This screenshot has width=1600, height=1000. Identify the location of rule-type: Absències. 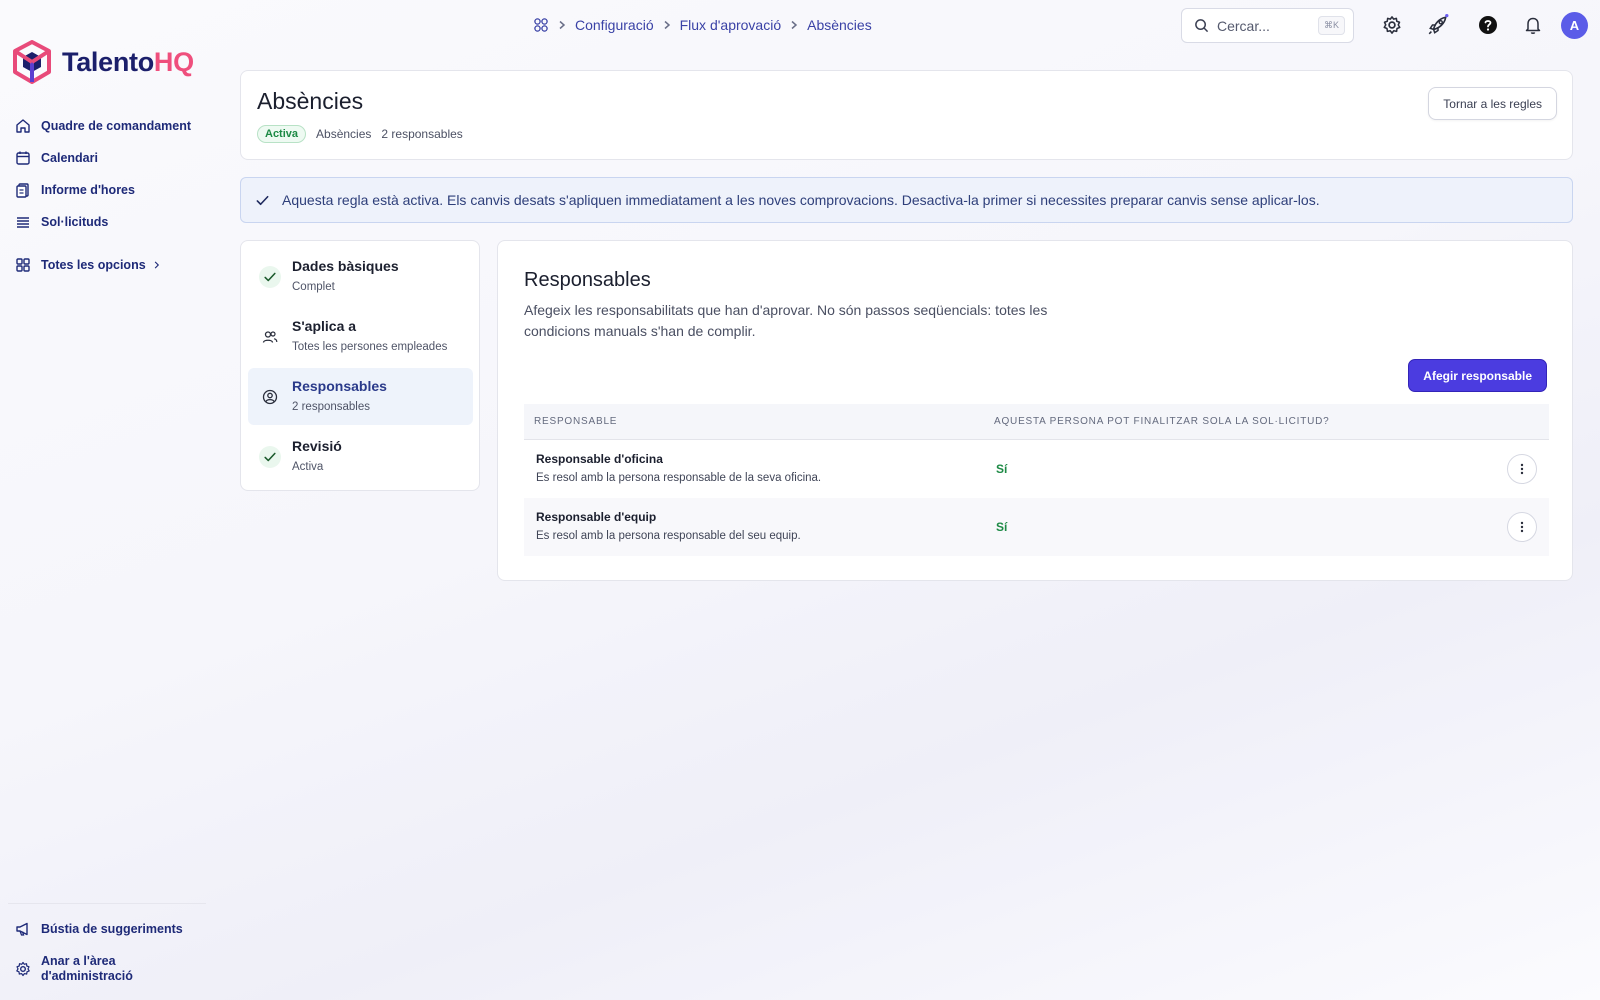
(344, 134).